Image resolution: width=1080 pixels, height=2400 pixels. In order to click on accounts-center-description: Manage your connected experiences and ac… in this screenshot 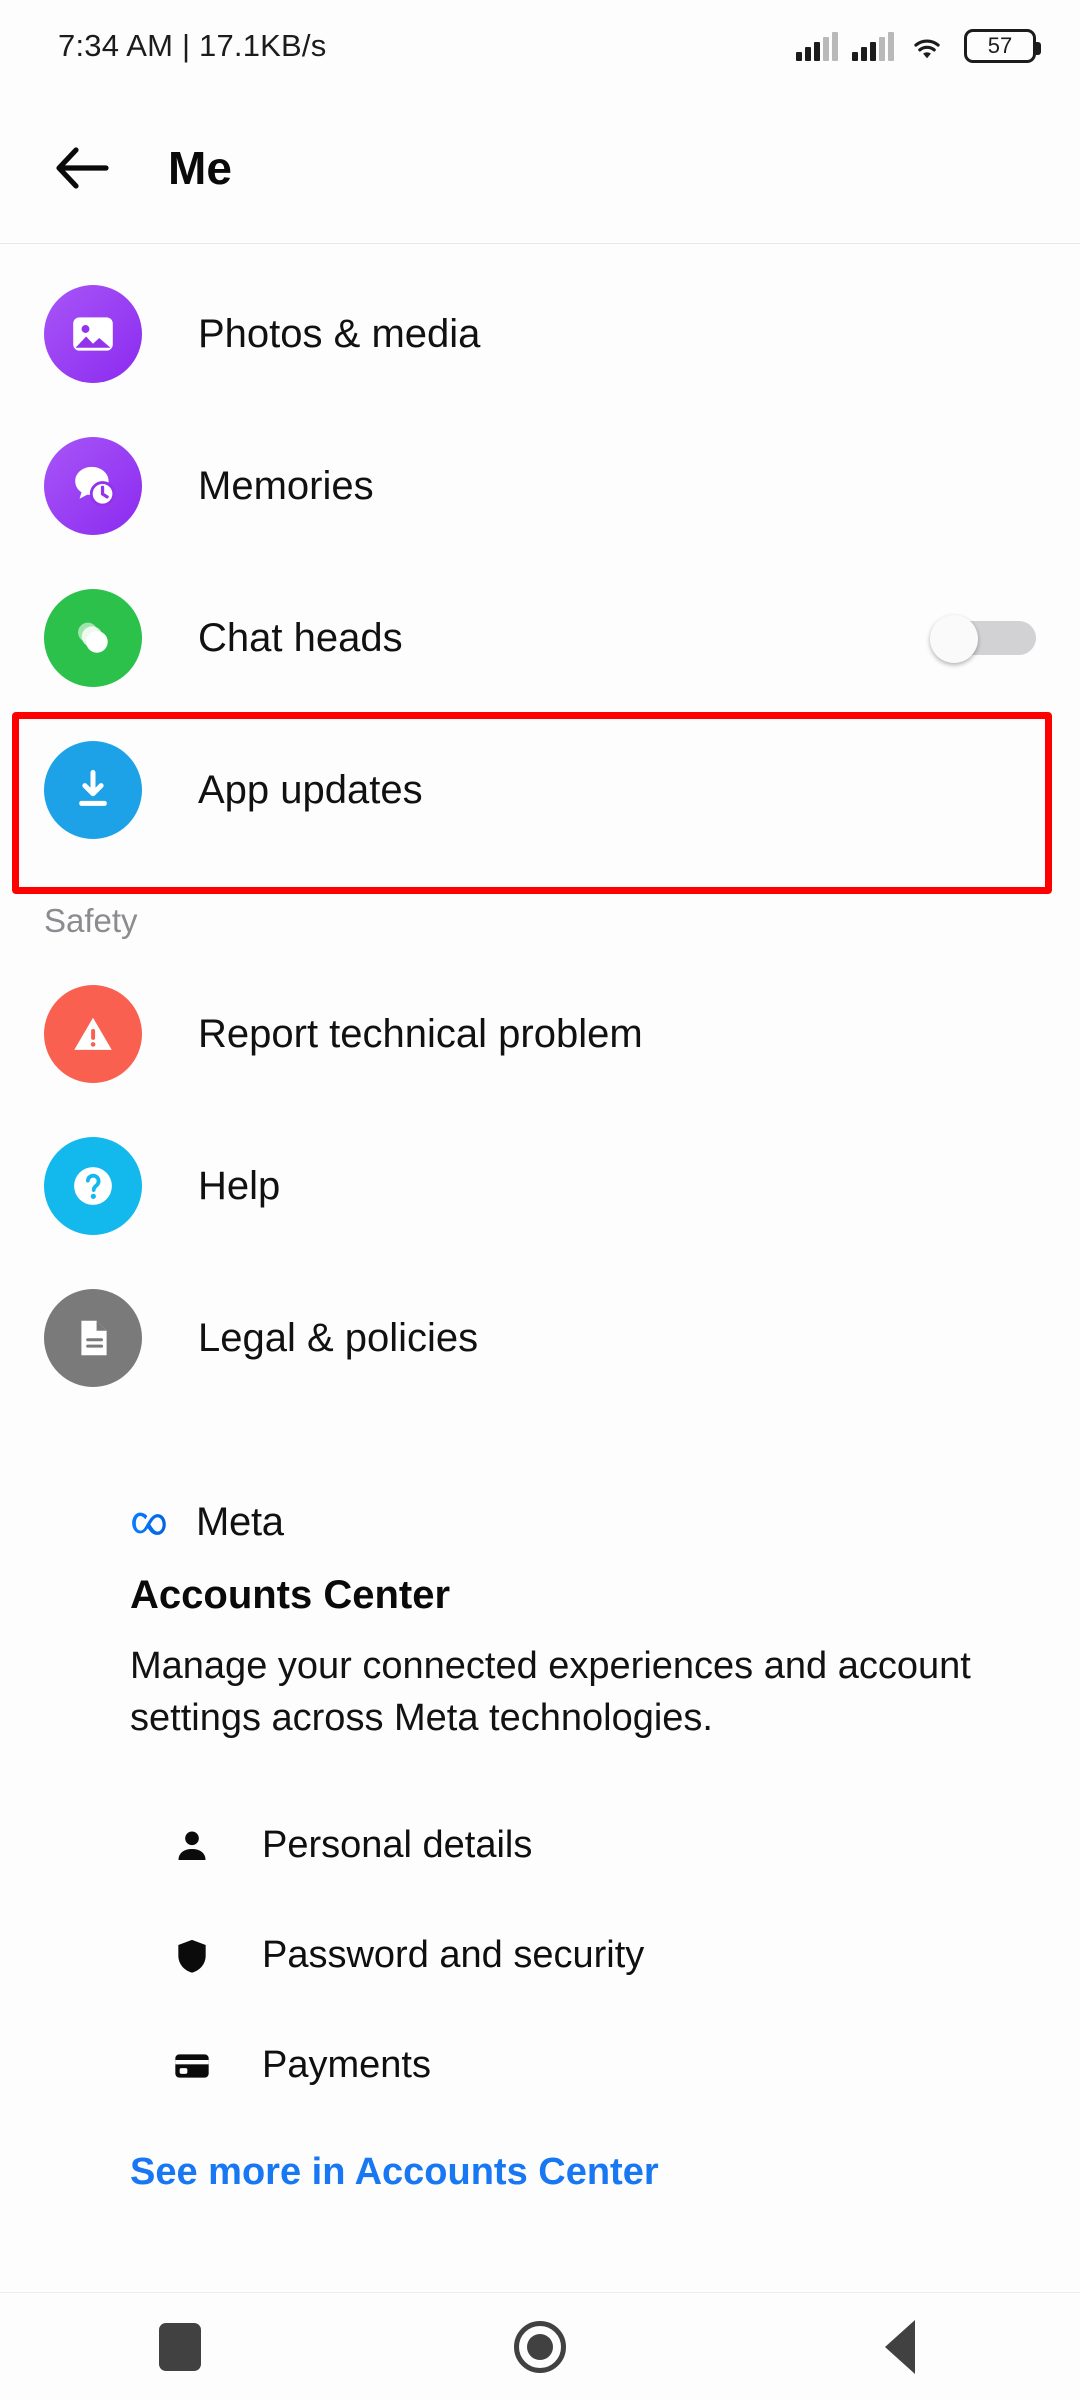, I will do `click(550, 1692)`.